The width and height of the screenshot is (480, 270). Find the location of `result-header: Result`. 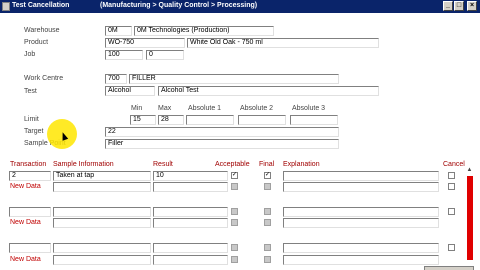

result-header: Result is located at coordinates (163, 164).